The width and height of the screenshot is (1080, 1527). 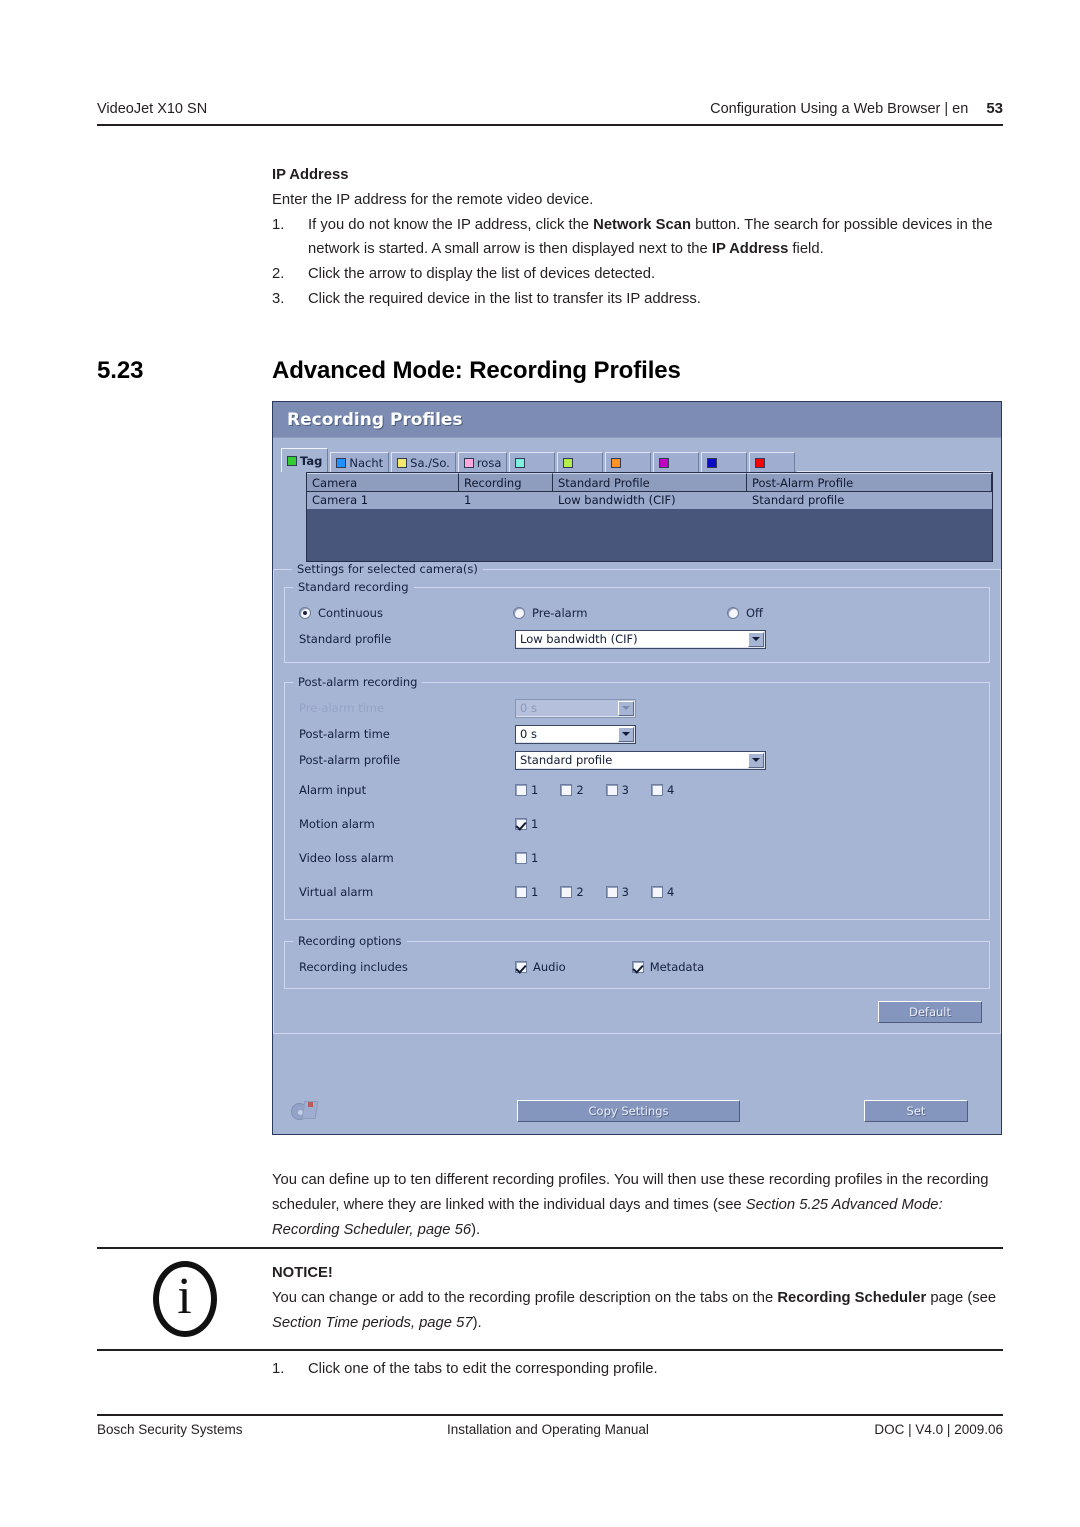 What do you see at coordinates (482, 462) in the screenshot?
I see `profile-tab-rosa: rosa` at bounding box center [482, 462].